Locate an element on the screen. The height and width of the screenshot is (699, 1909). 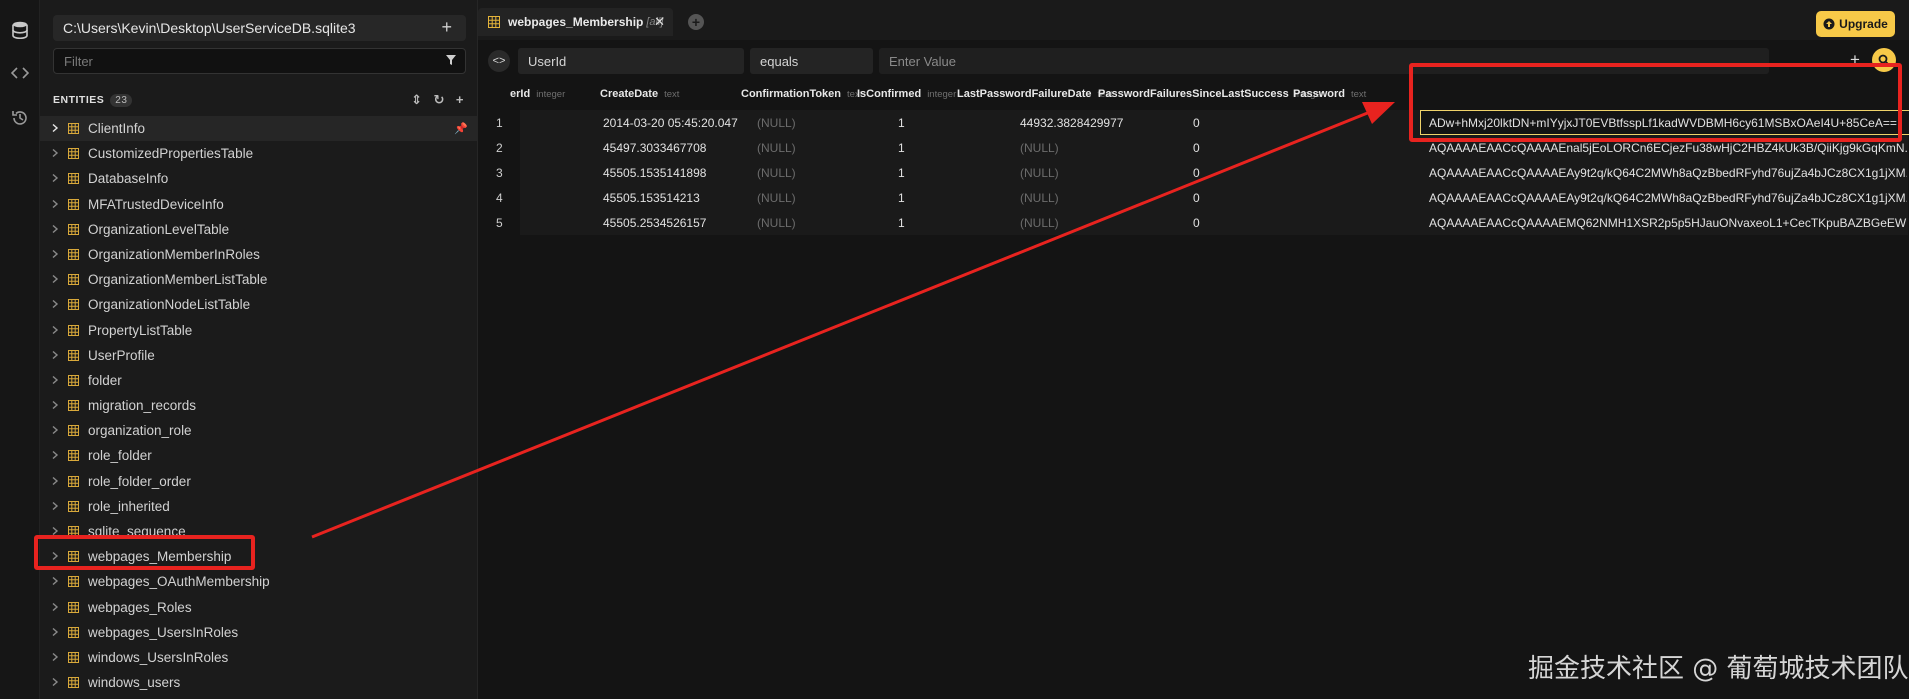
column-header-isconfirmed: IsConfirmed integer is located at coordinates (906, 94).